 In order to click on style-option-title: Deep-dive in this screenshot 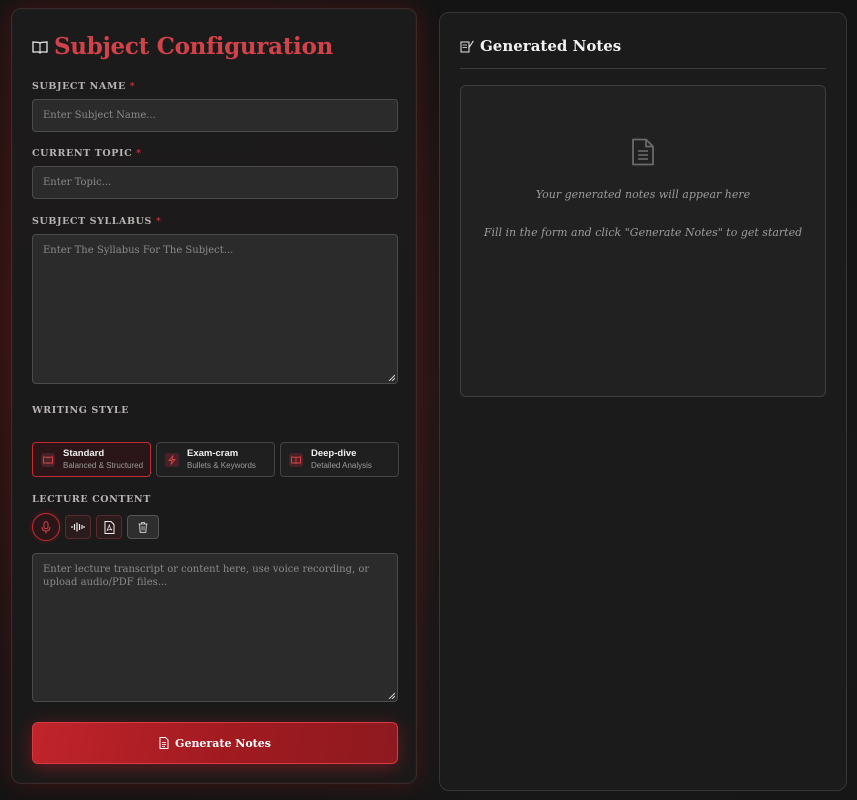, I will do `click(334, 453)`.